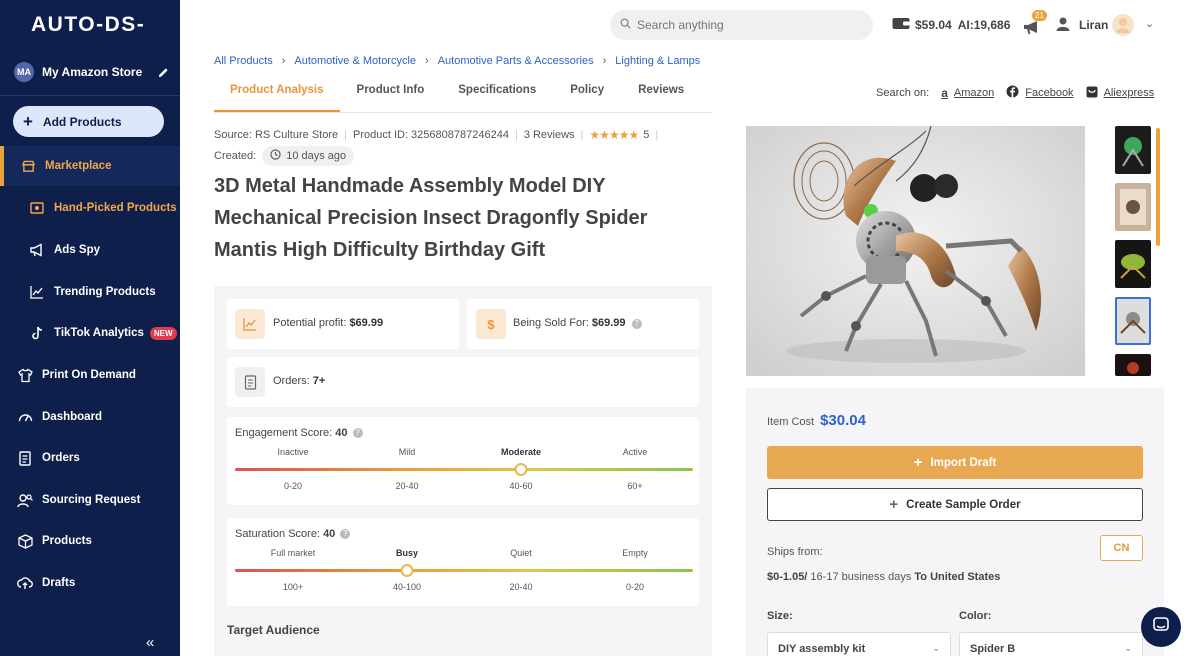  What do you see at coordinates (25, 541) in the screenshot?
I see `box-icon` at bounding box center [25, 541].